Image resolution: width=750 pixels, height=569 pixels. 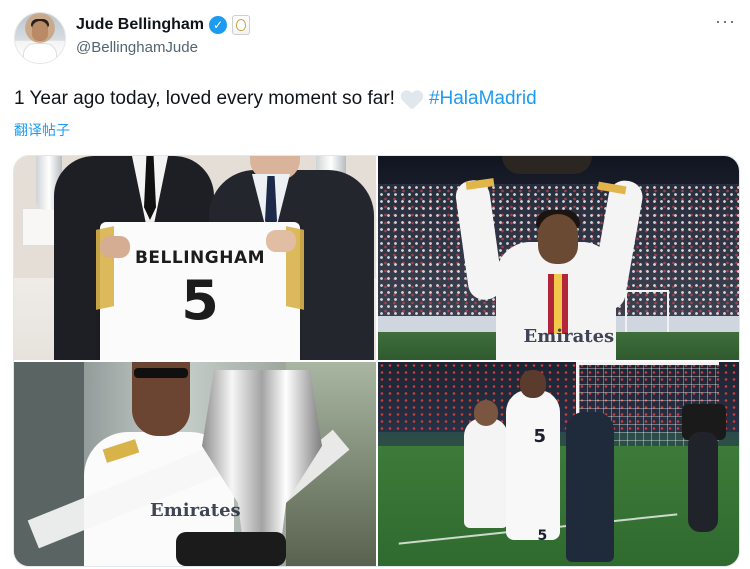 I want to click on teammate-body, so click(x=485, y=473).